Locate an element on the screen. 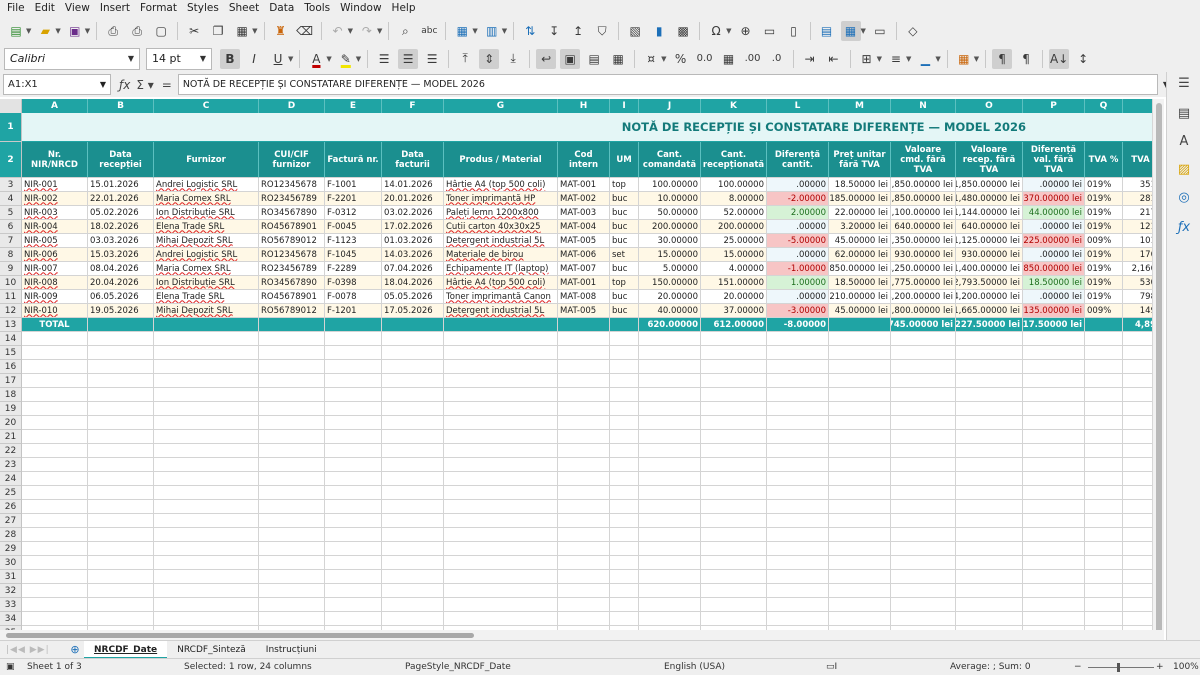  bold-icon: B is located at coordinates (230, 58).